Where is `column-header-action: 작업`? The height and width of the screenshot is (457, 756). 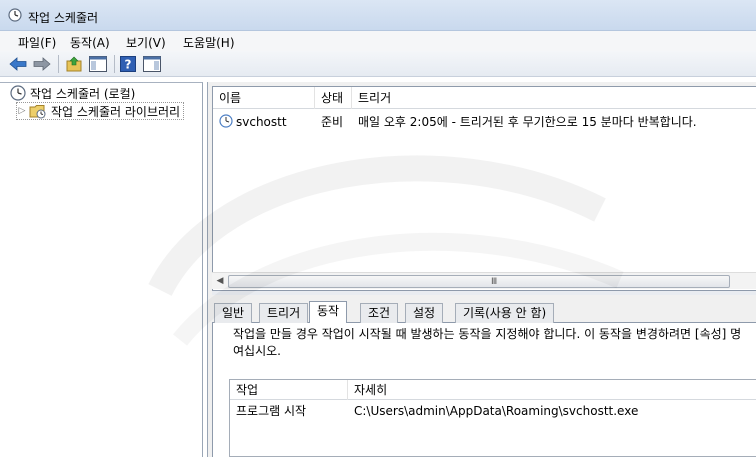
column-header-action: 작업 is located at coordinates (289, 390).